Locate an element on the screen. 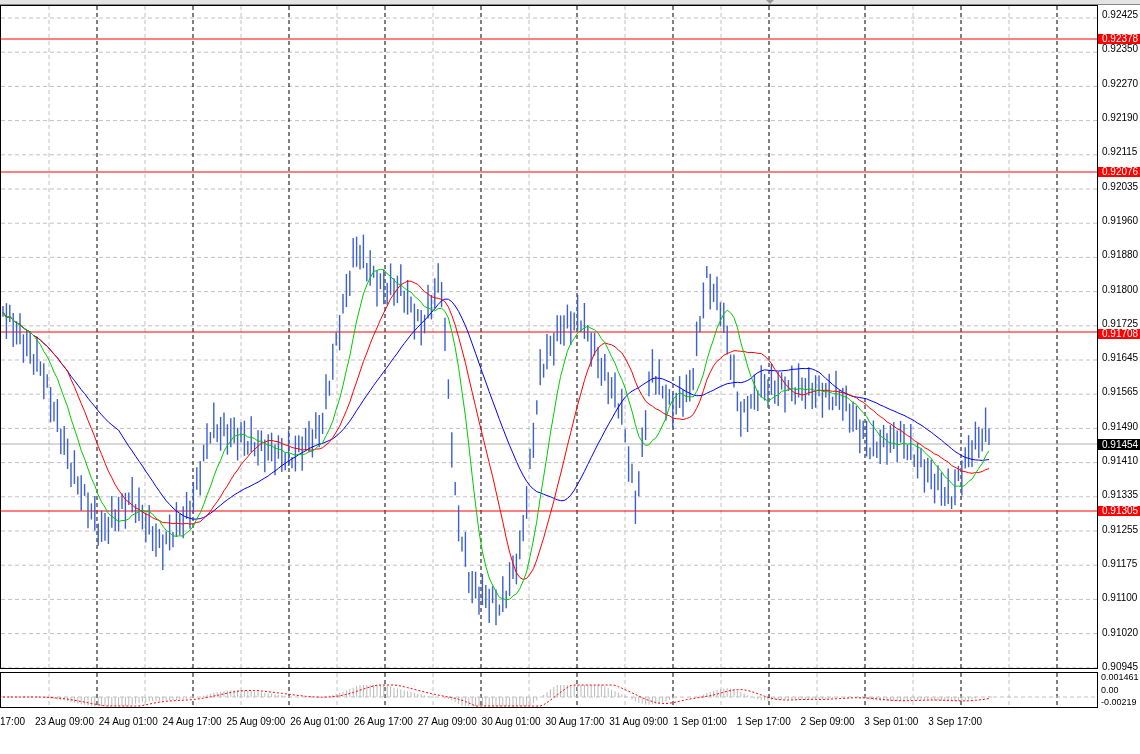 The width and height of the screenshot is (1140, 754). price-level-tag: 0.91305 is located at coordinates (1119, 511).